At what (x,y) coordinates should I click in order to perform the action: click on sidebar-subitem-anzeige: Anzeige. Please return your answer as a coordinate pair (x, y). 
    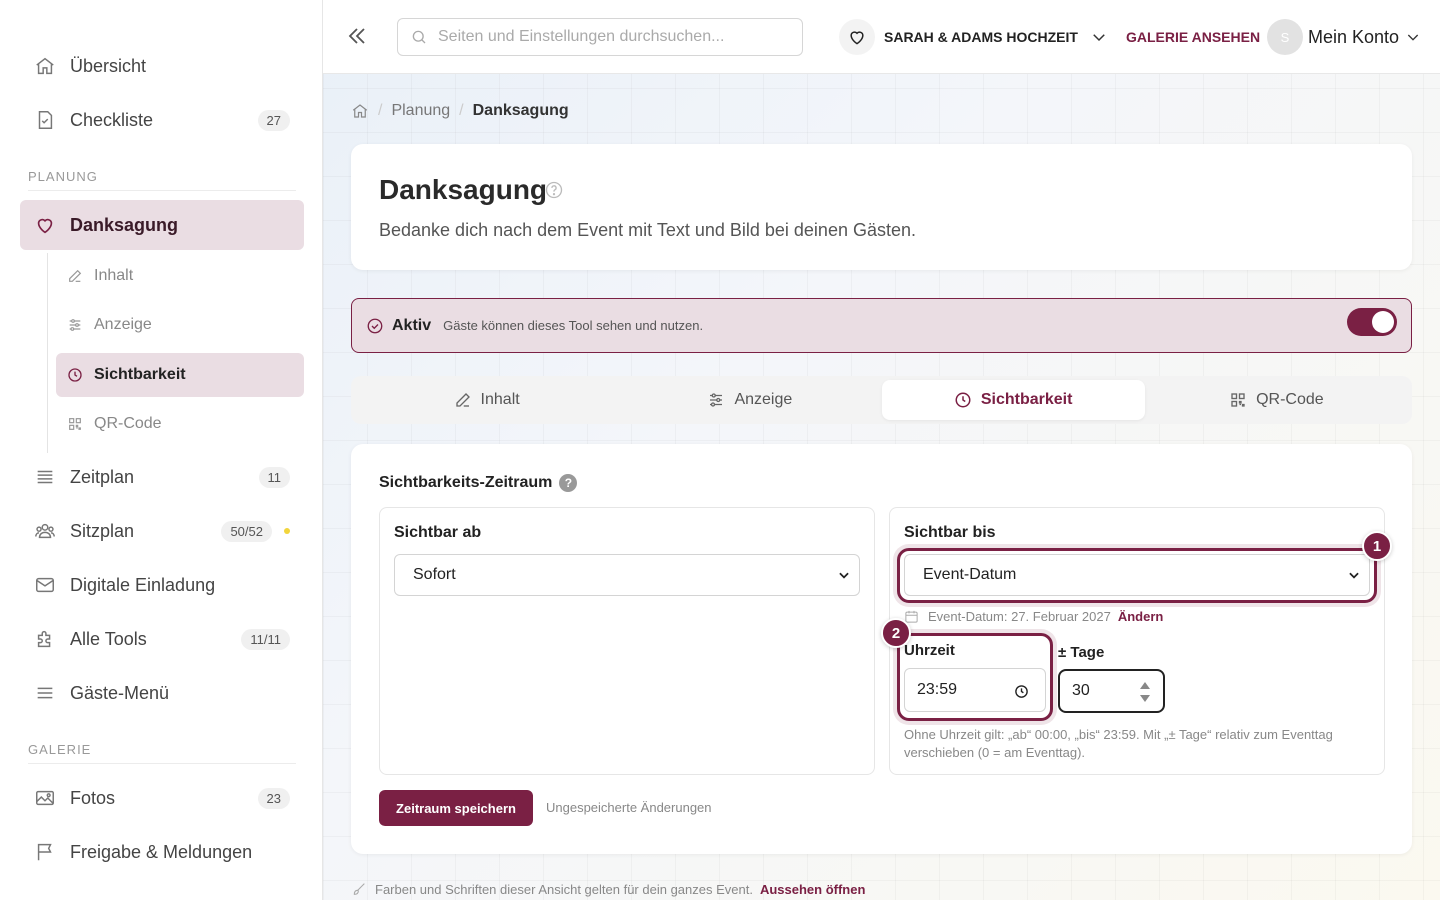
    Looking at the image, I should click on (180, 325).